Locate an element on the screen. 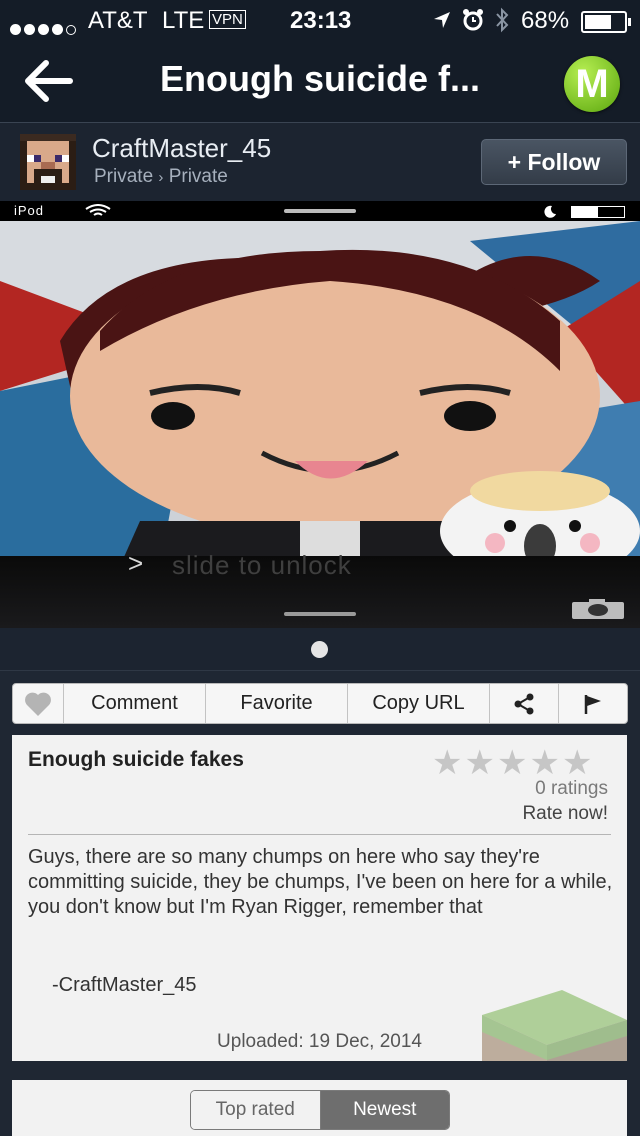 This screenshot has height=1136, width=640. moon-icon is located at coordinates (550, 211).